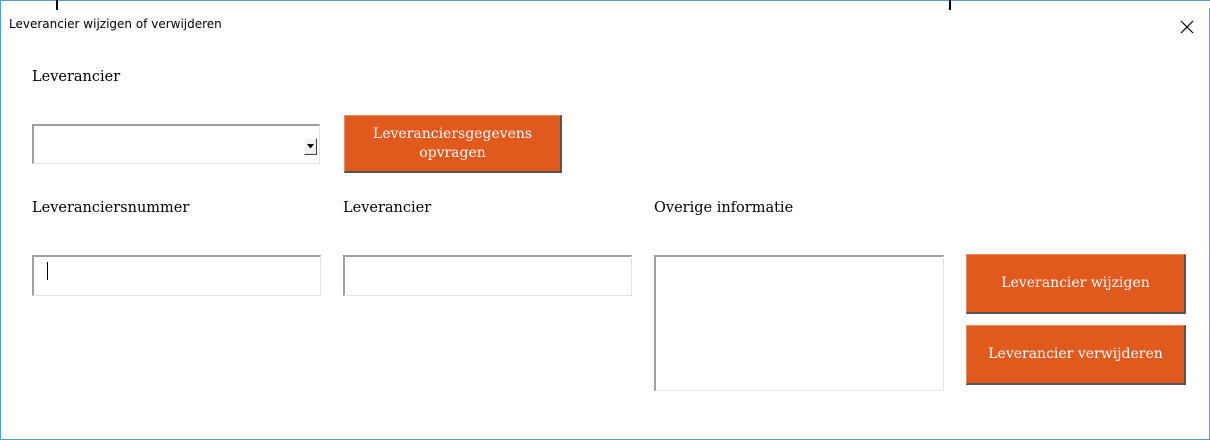 This screenshot has width=1210, height=440. I want to click on supplier-dropdown-value, so click(176, 144).